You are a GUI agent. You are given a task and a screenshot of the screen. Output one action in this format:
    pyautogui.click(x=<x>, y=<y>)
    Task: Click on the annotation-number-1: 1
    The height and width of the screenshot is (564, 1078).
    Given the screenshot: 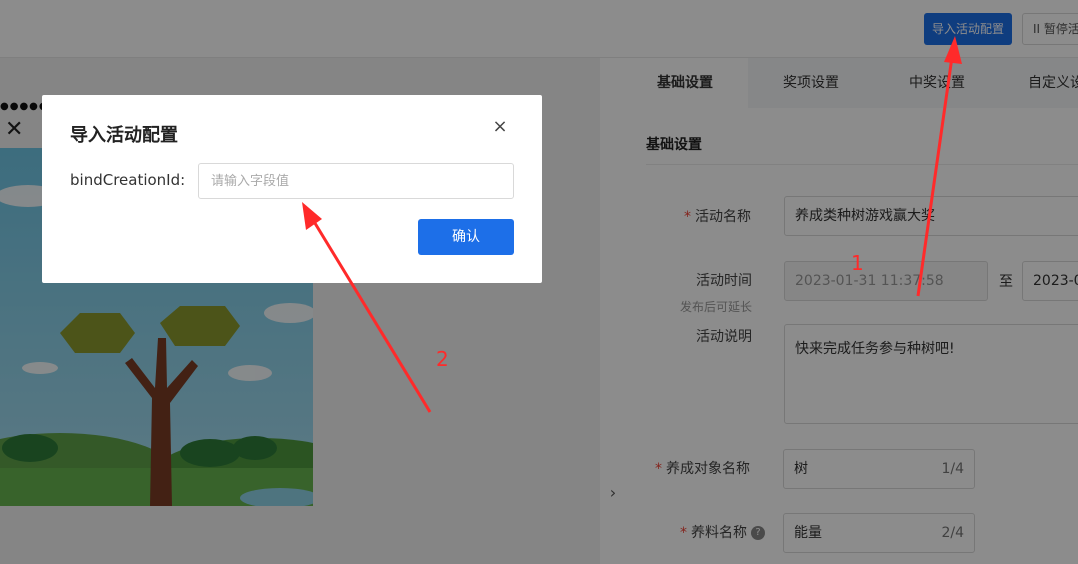 What is the action you would take?
    pyautogui.click(x=857, y=263)
    